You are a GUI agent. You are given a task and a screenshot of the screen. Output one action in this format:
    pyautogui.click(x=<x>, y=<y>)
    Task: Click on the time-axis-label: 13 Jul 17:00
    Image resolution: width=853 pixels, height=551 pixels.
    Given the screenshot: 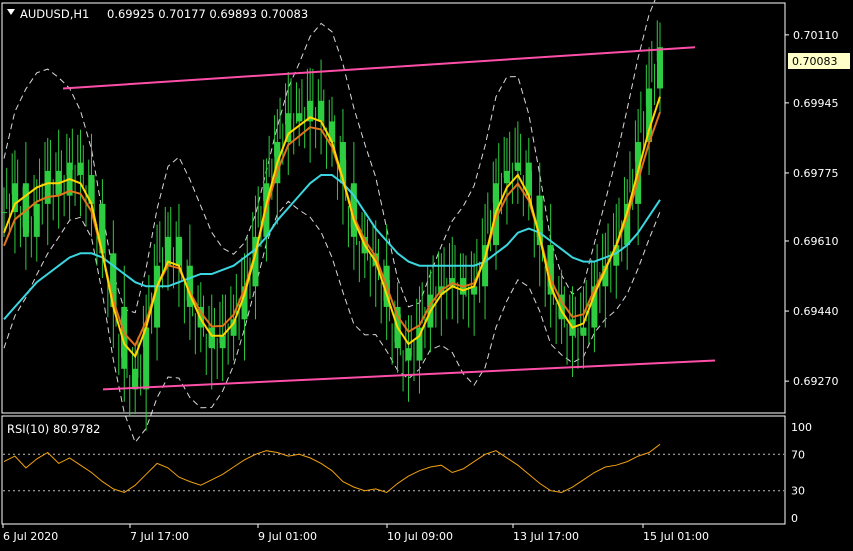 What is the action you would take?
    pyautogui.click(x=546, y=536)
    